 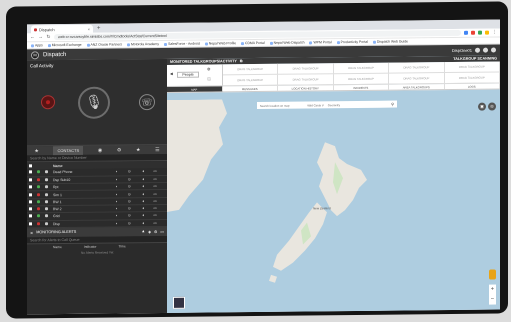 What do you see at coordinates (474, 50) in the screenshot?
I see `user-area: DispOne01` at bounding box center [474, 50].